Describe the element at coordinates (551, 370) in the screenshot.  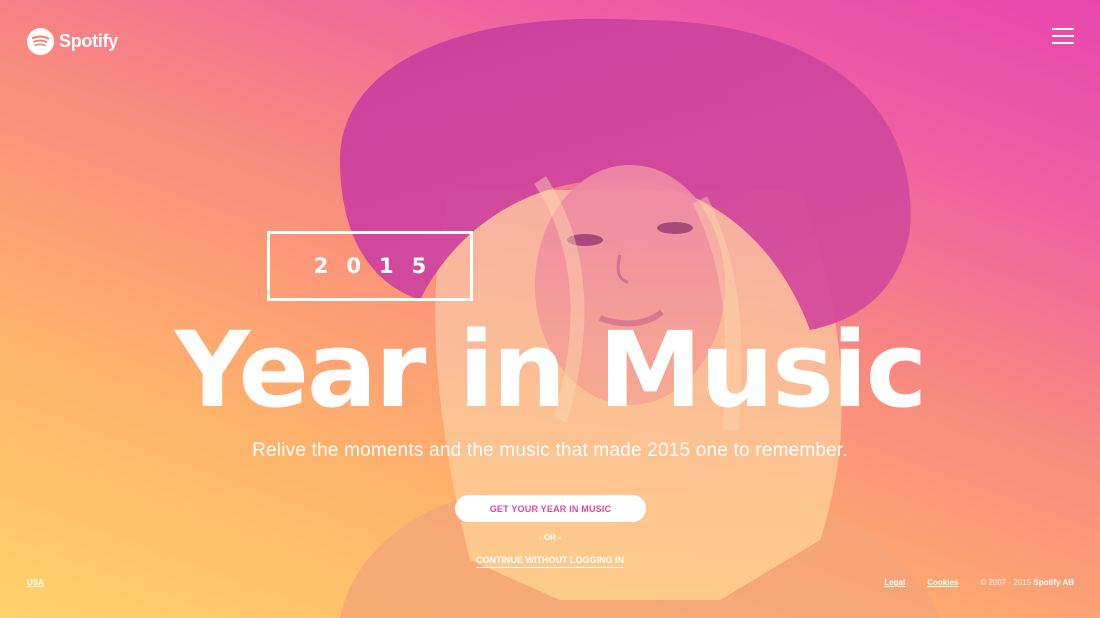
I see `page-title: Year in Music` at that location.